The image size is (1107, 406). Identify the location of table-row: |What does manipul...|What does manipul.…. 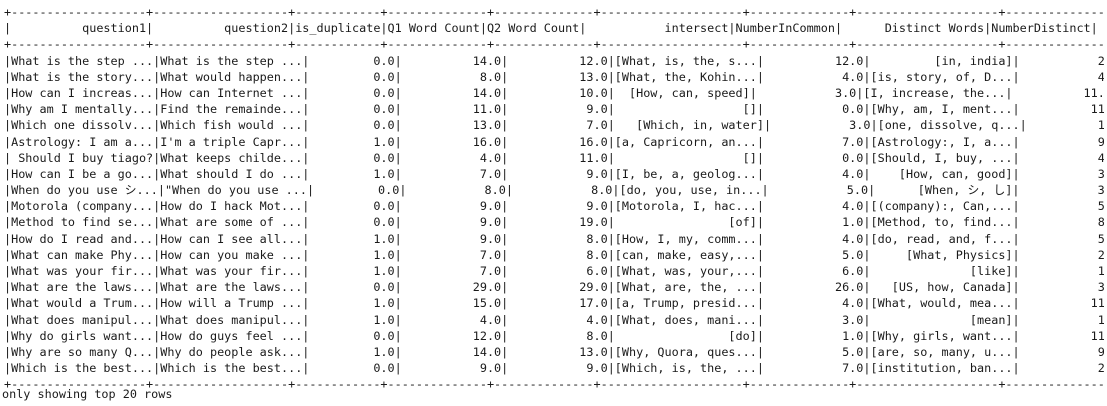
(554, 319).